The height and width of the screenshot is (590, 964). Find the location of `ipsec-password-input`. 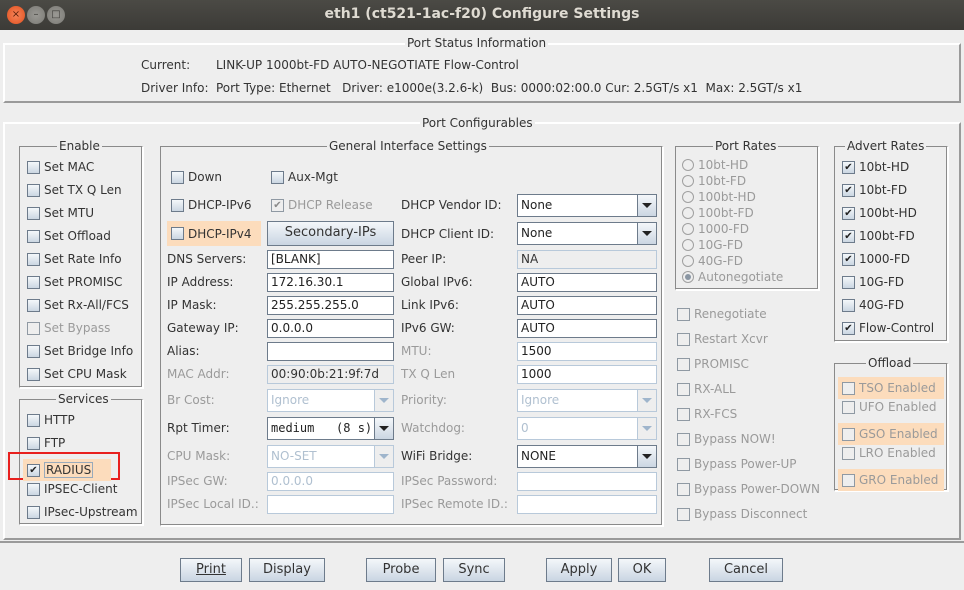

ipsec-password-input is located at coordinates (587, 481).